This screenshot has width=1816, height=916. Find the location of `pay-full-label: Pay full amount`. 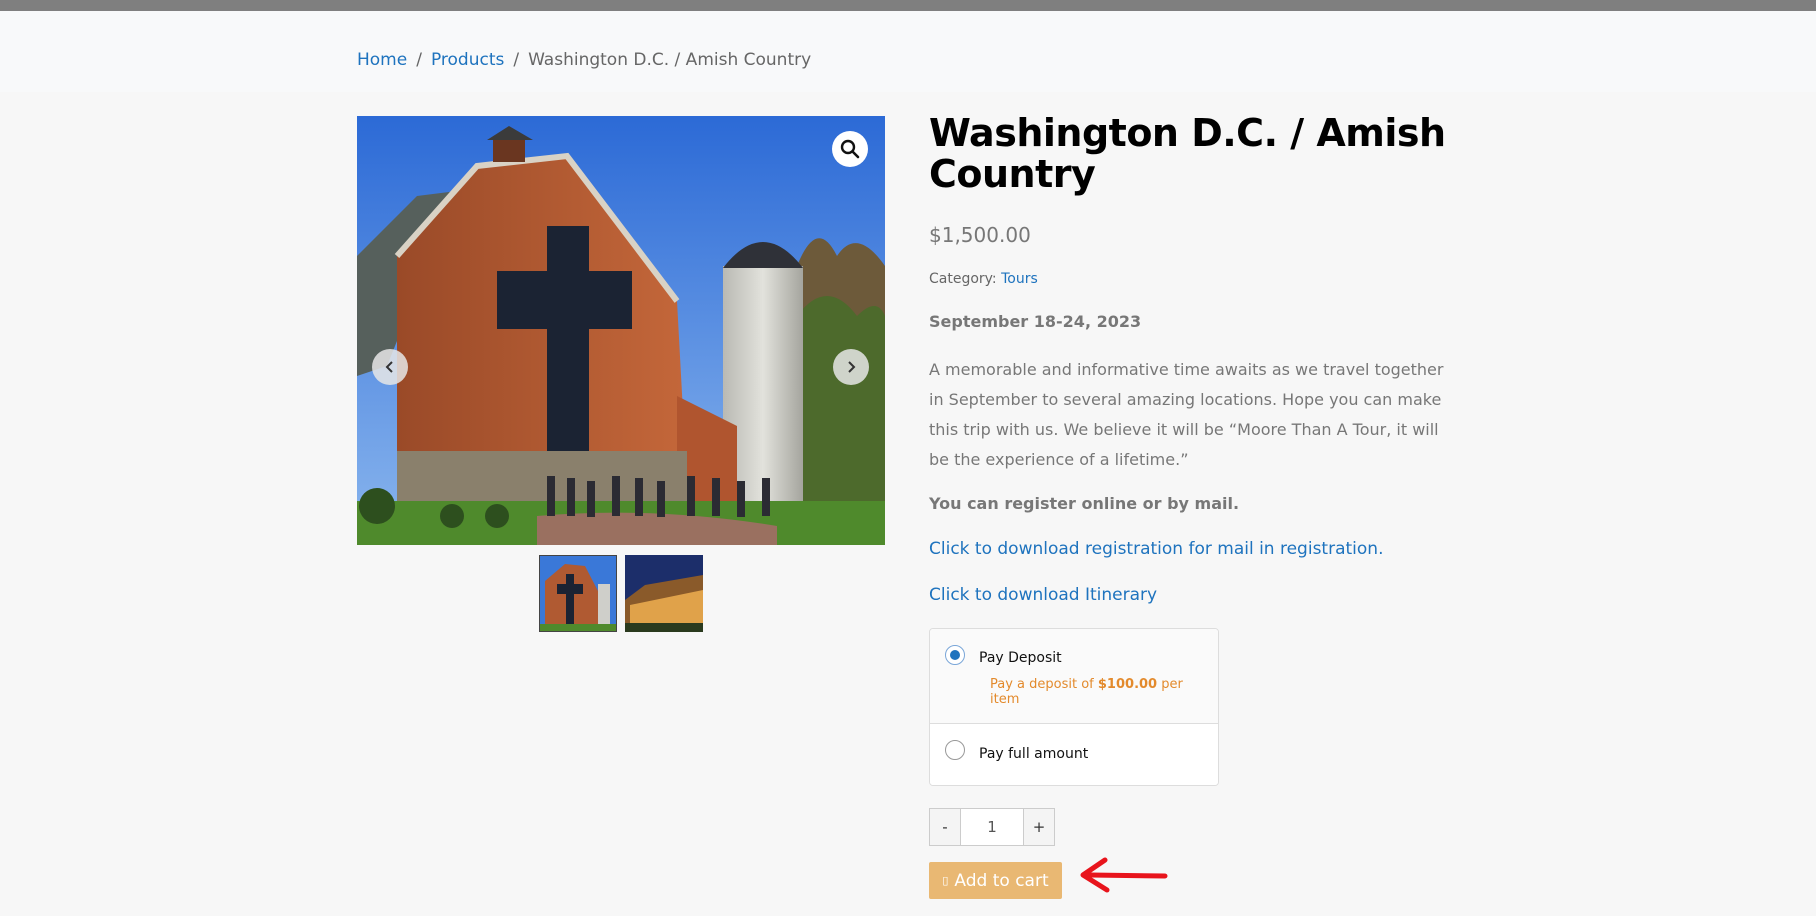

pay-full-label: Pay full amount is located at coordinates (1034, 754).